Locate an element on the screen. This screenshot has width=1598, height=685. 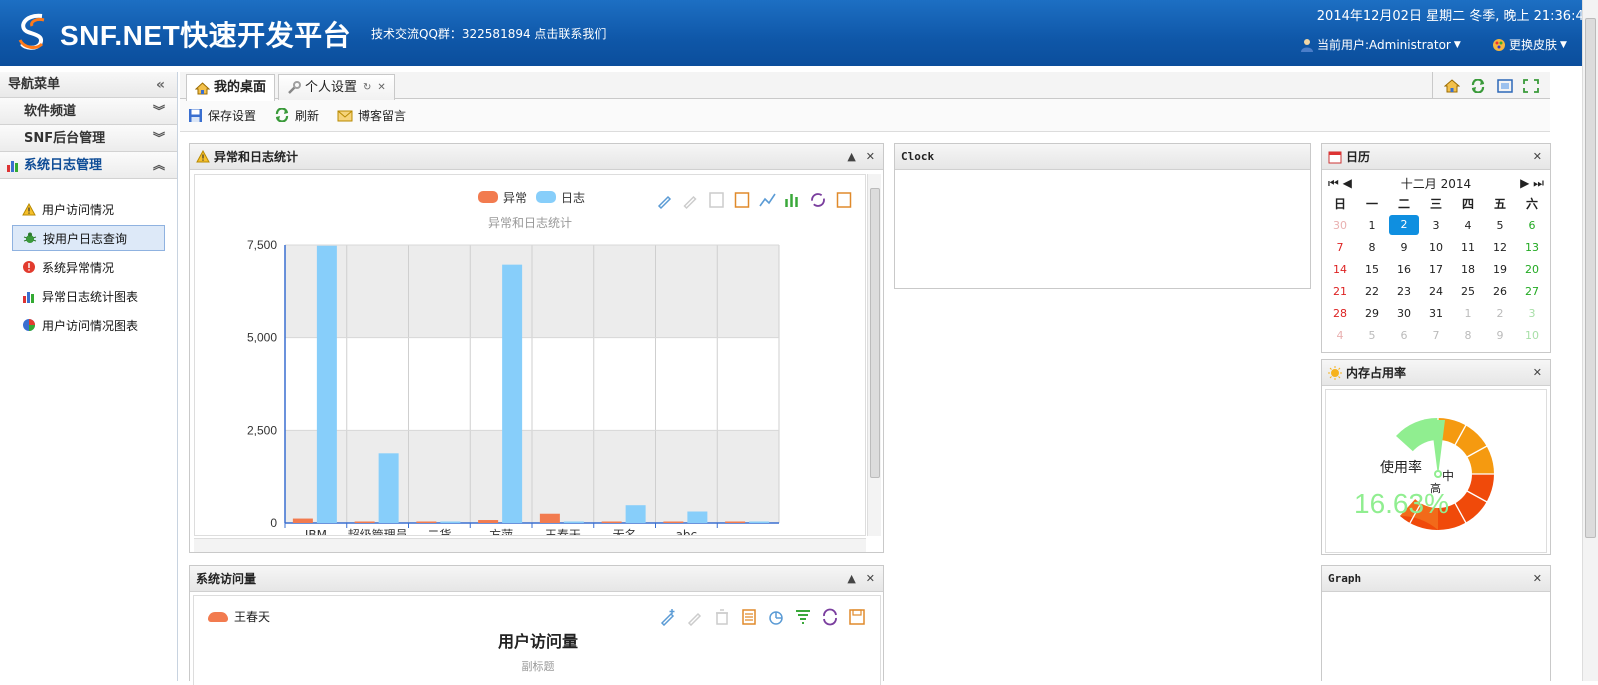
sidebar-group-software: 软件频道 ︾ is located at coordinates (88, 111).